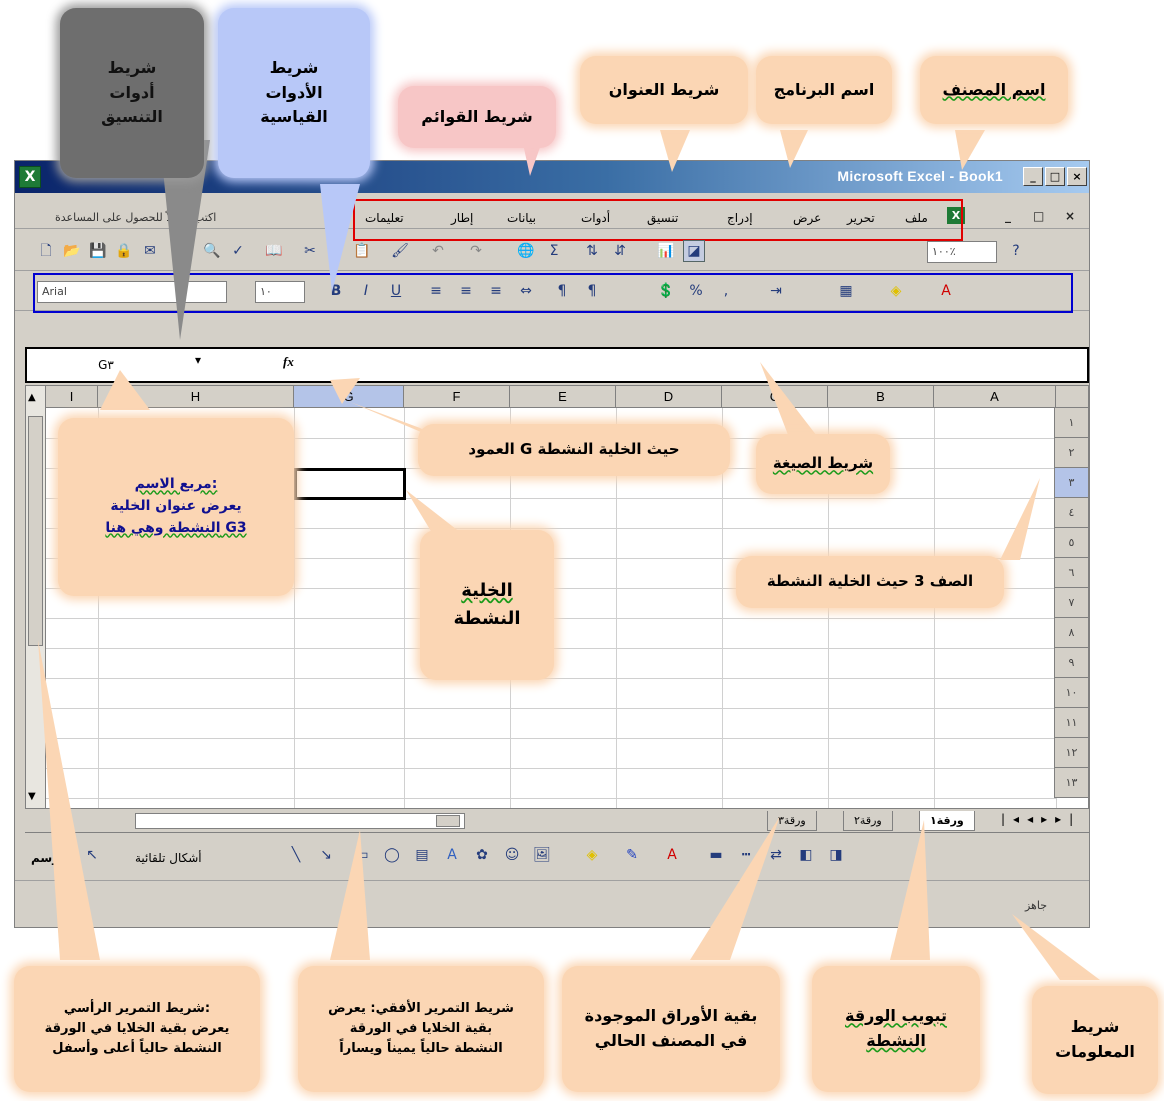 Image resolution: width=1164 pixels, height=1101 pixels. Describe the element at coordinates (362, 251) in the screenshot. I see `paste-icon: 📋` at that location.